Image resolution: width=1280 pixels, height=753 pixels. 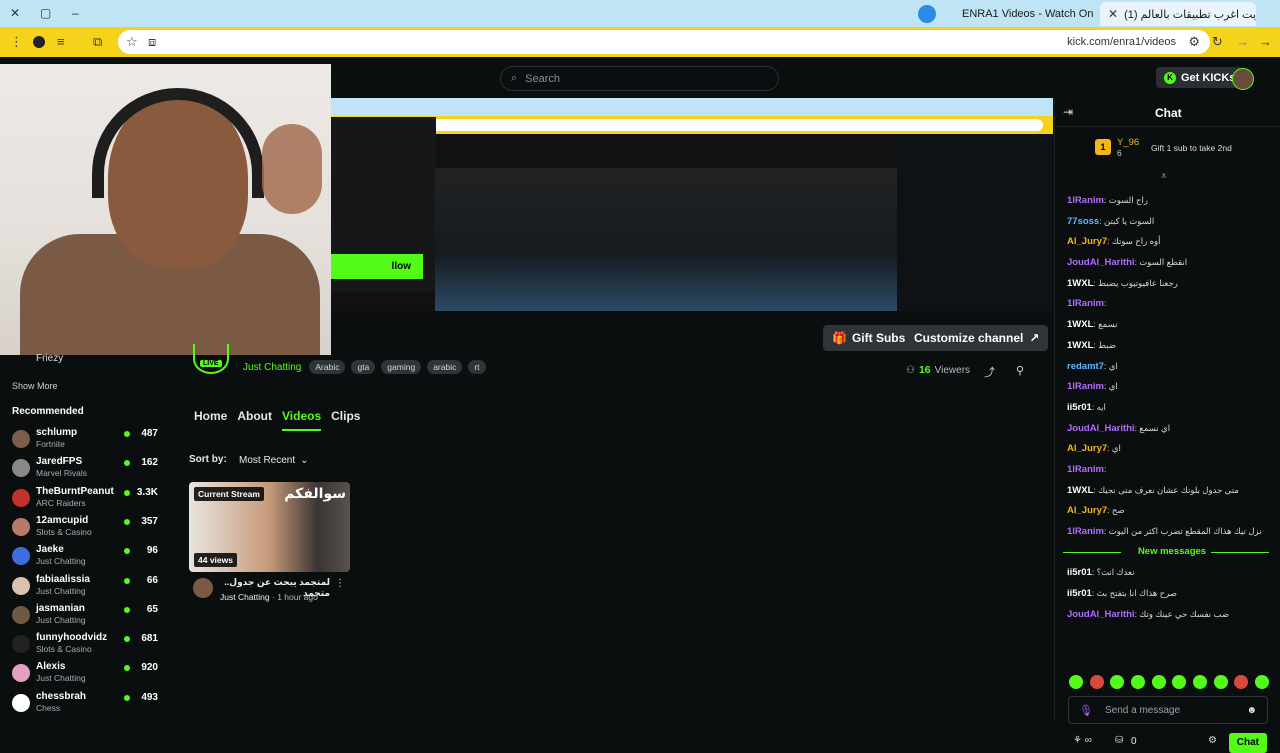 I want to click on pinned-gift-text: Gift 1 sub to take 2nd, so click(x=1191, y=148).